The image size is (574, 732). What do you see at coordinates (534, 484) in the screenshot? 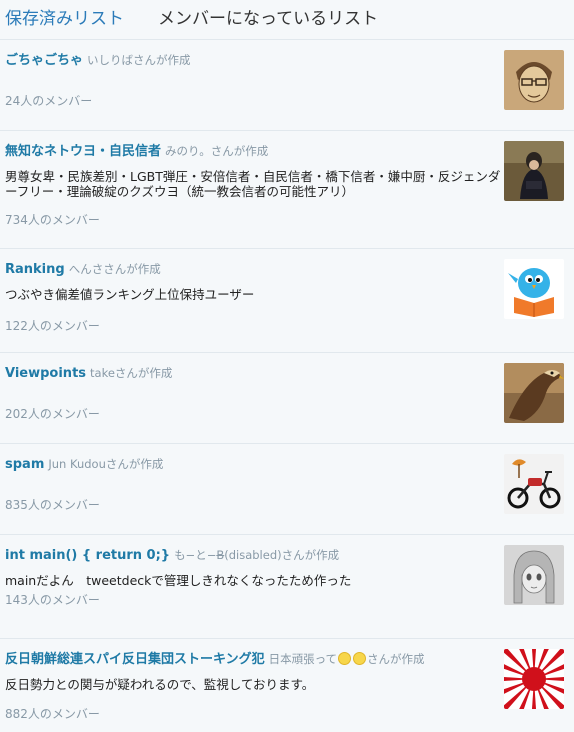
I see `motorcycle-avatar` at bounding box center [534, 484].